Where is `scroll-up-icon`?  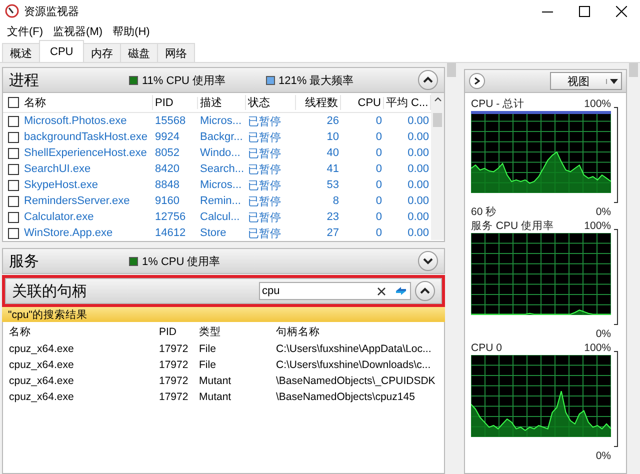
scroll-up-icon is located at coordinates (438, 99).